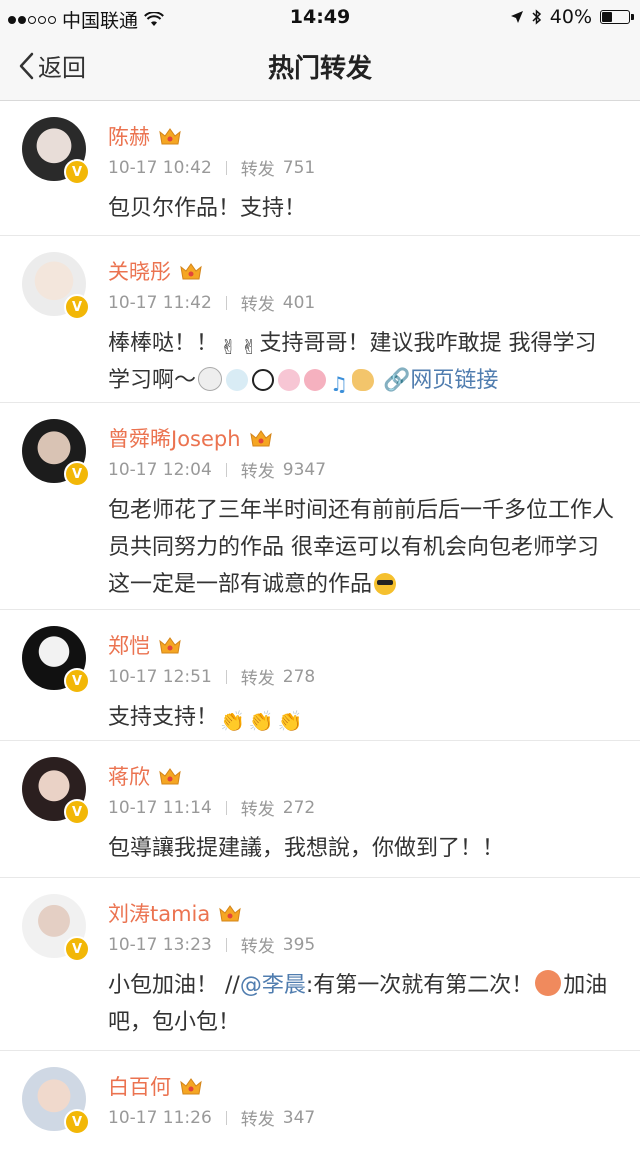 This screenshot has height=1151, width=640. Describe the element at coordinates (537, 17) in the screenshot. I see `bluetooth-icon` at that location.